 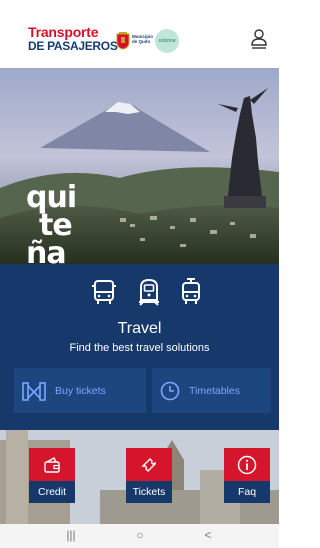 What do you see at coordinates (123, 41) in the screenshot?
I see `quito-crest-icon` at bounding box center [123, 41].